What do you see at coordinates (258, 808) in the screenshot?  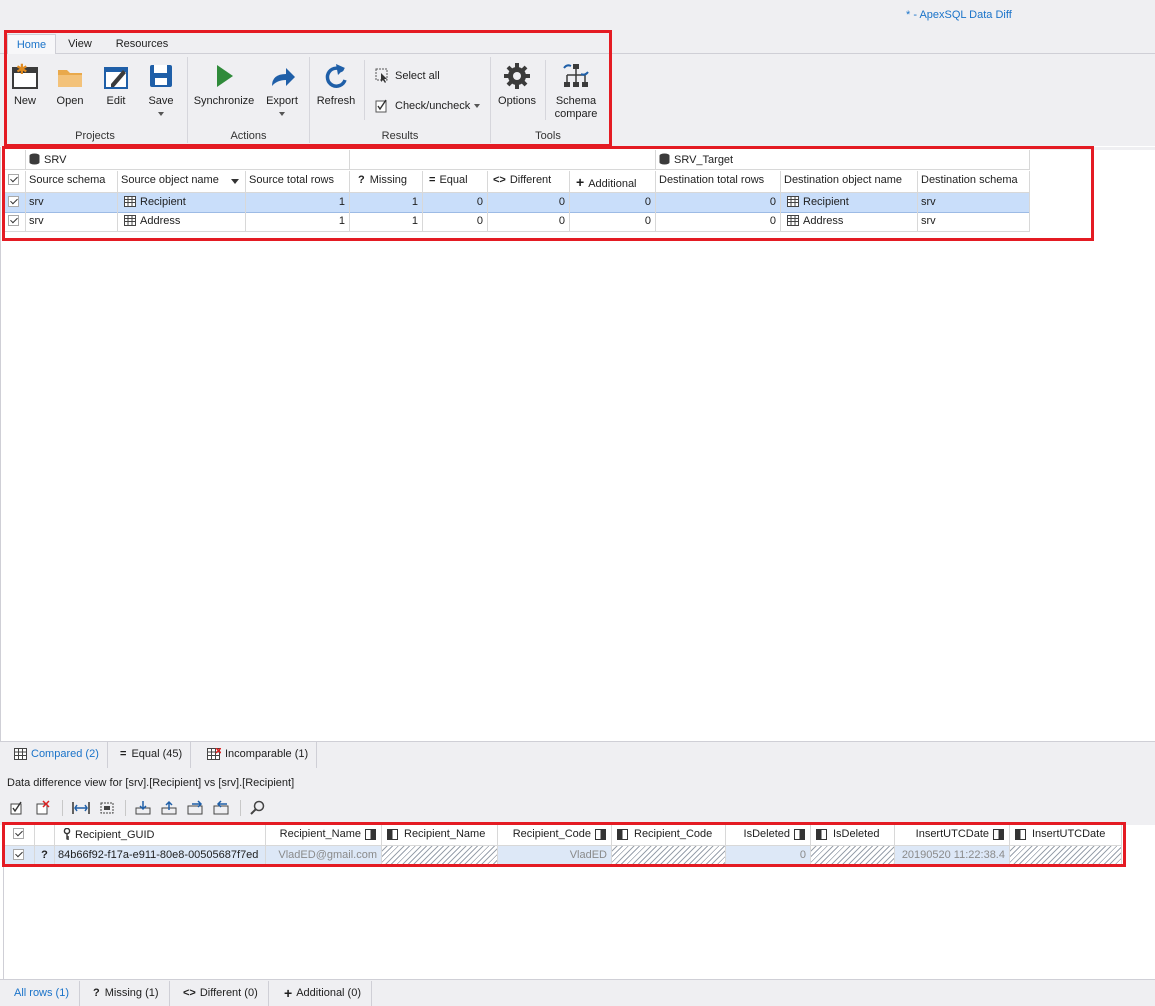 I see `search-icon` at bounding box center [258, 808].